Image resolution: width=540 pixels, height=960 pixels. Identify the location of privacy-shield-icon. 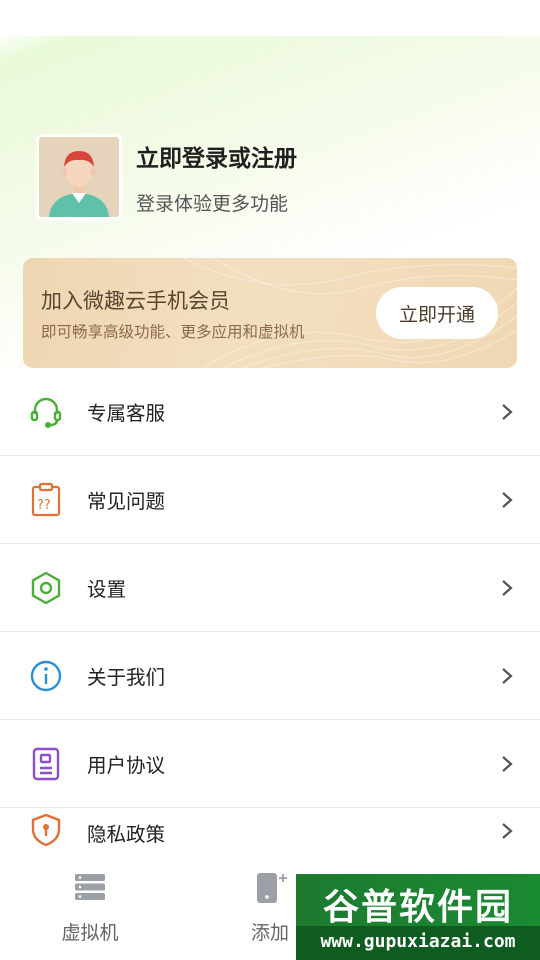
(46, 830).